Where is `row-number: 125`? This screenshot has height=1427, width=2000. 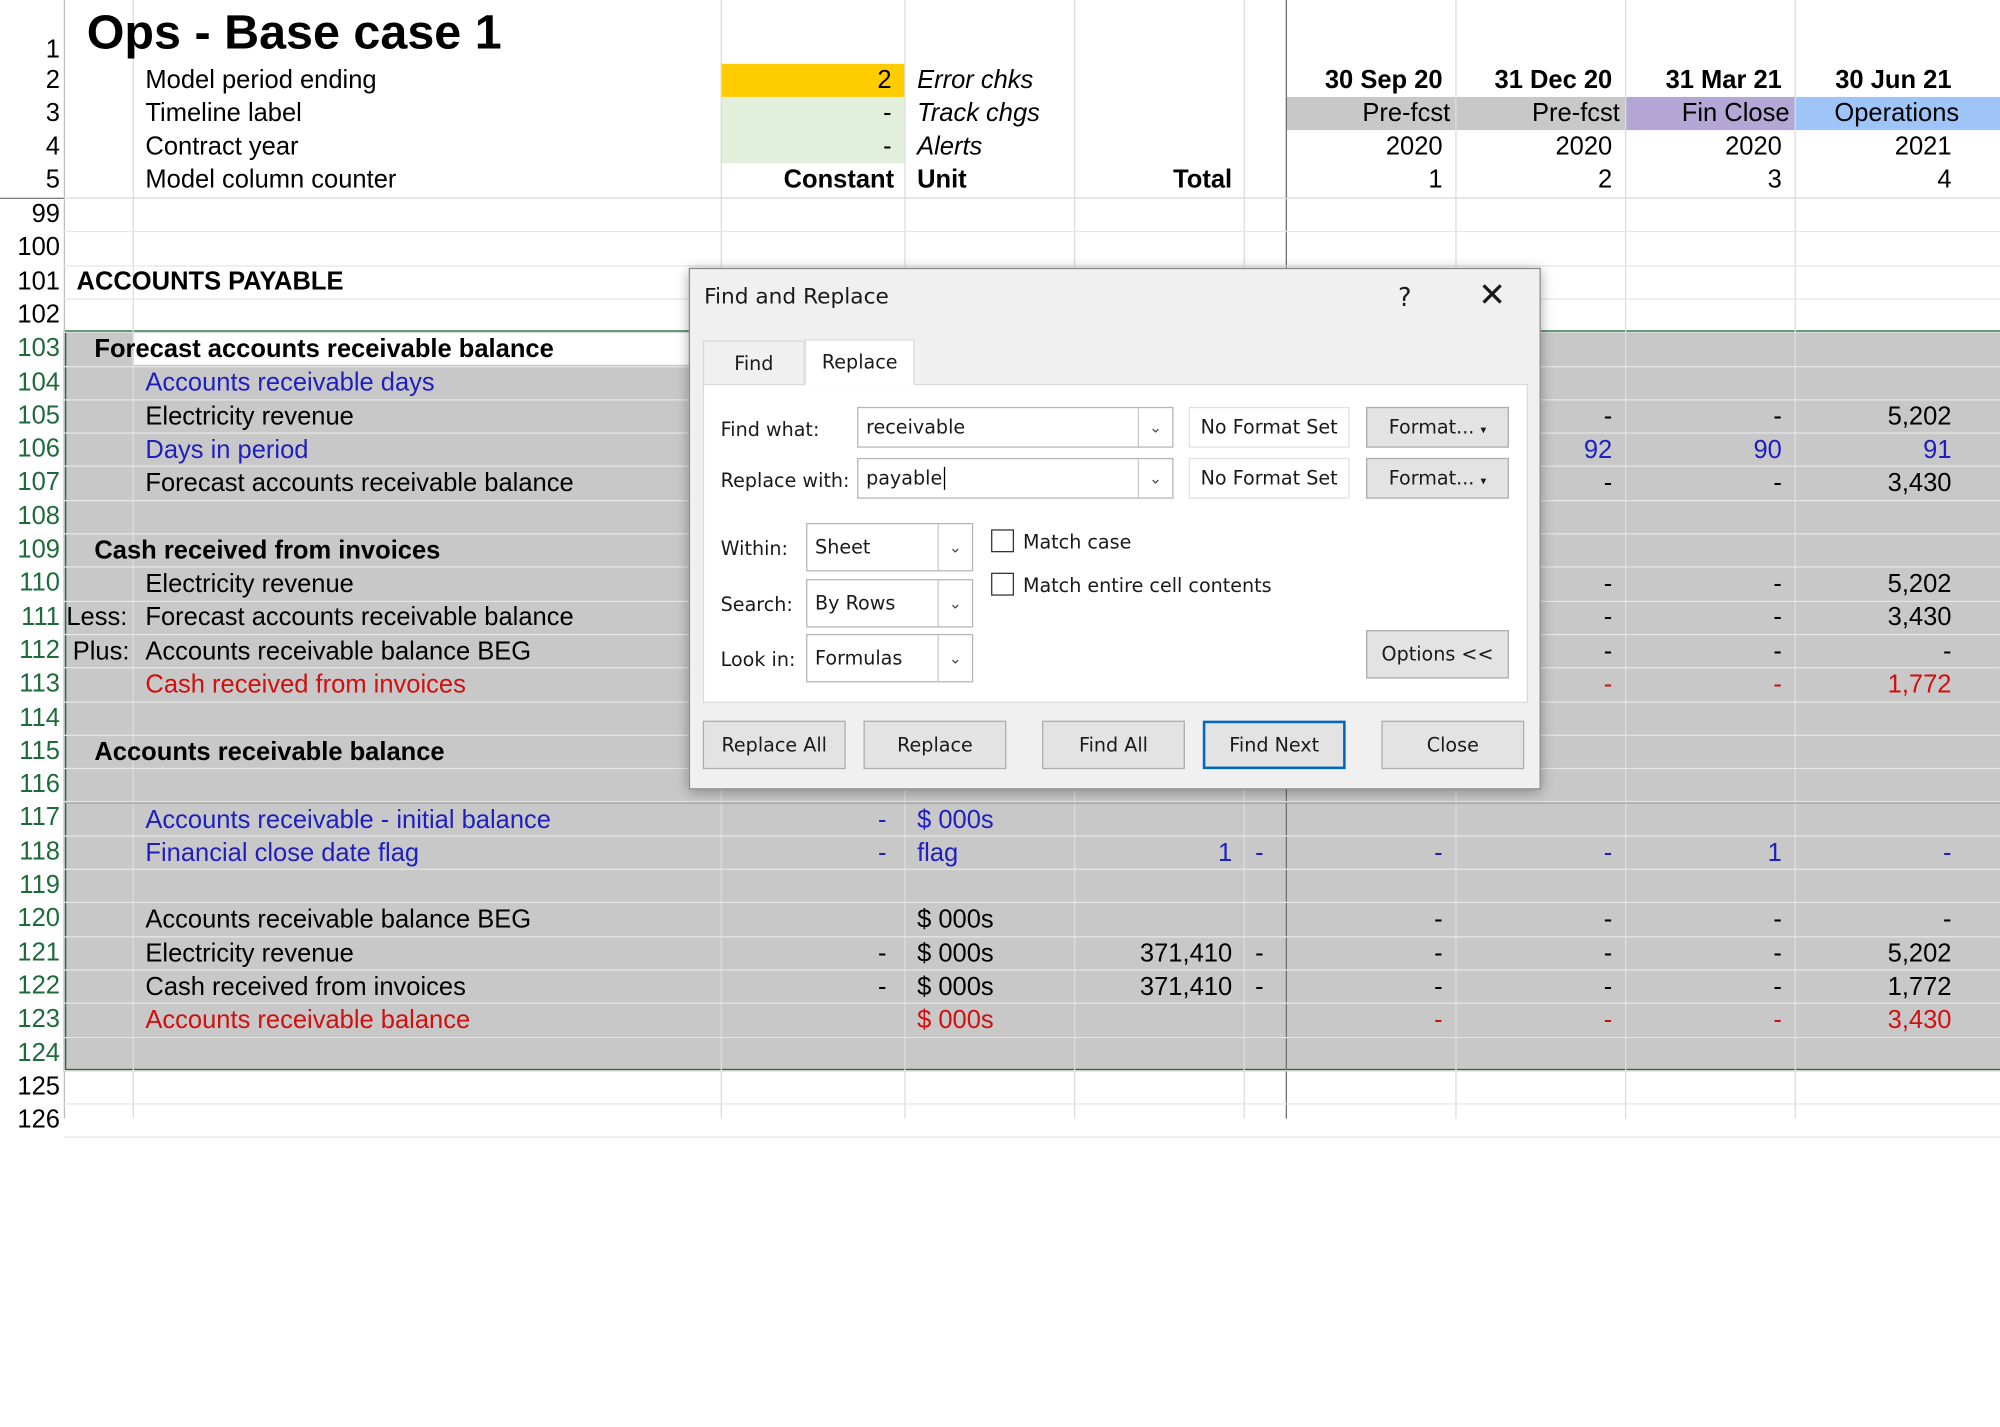
row-number: 125 is located at coordinates (32, 1086).